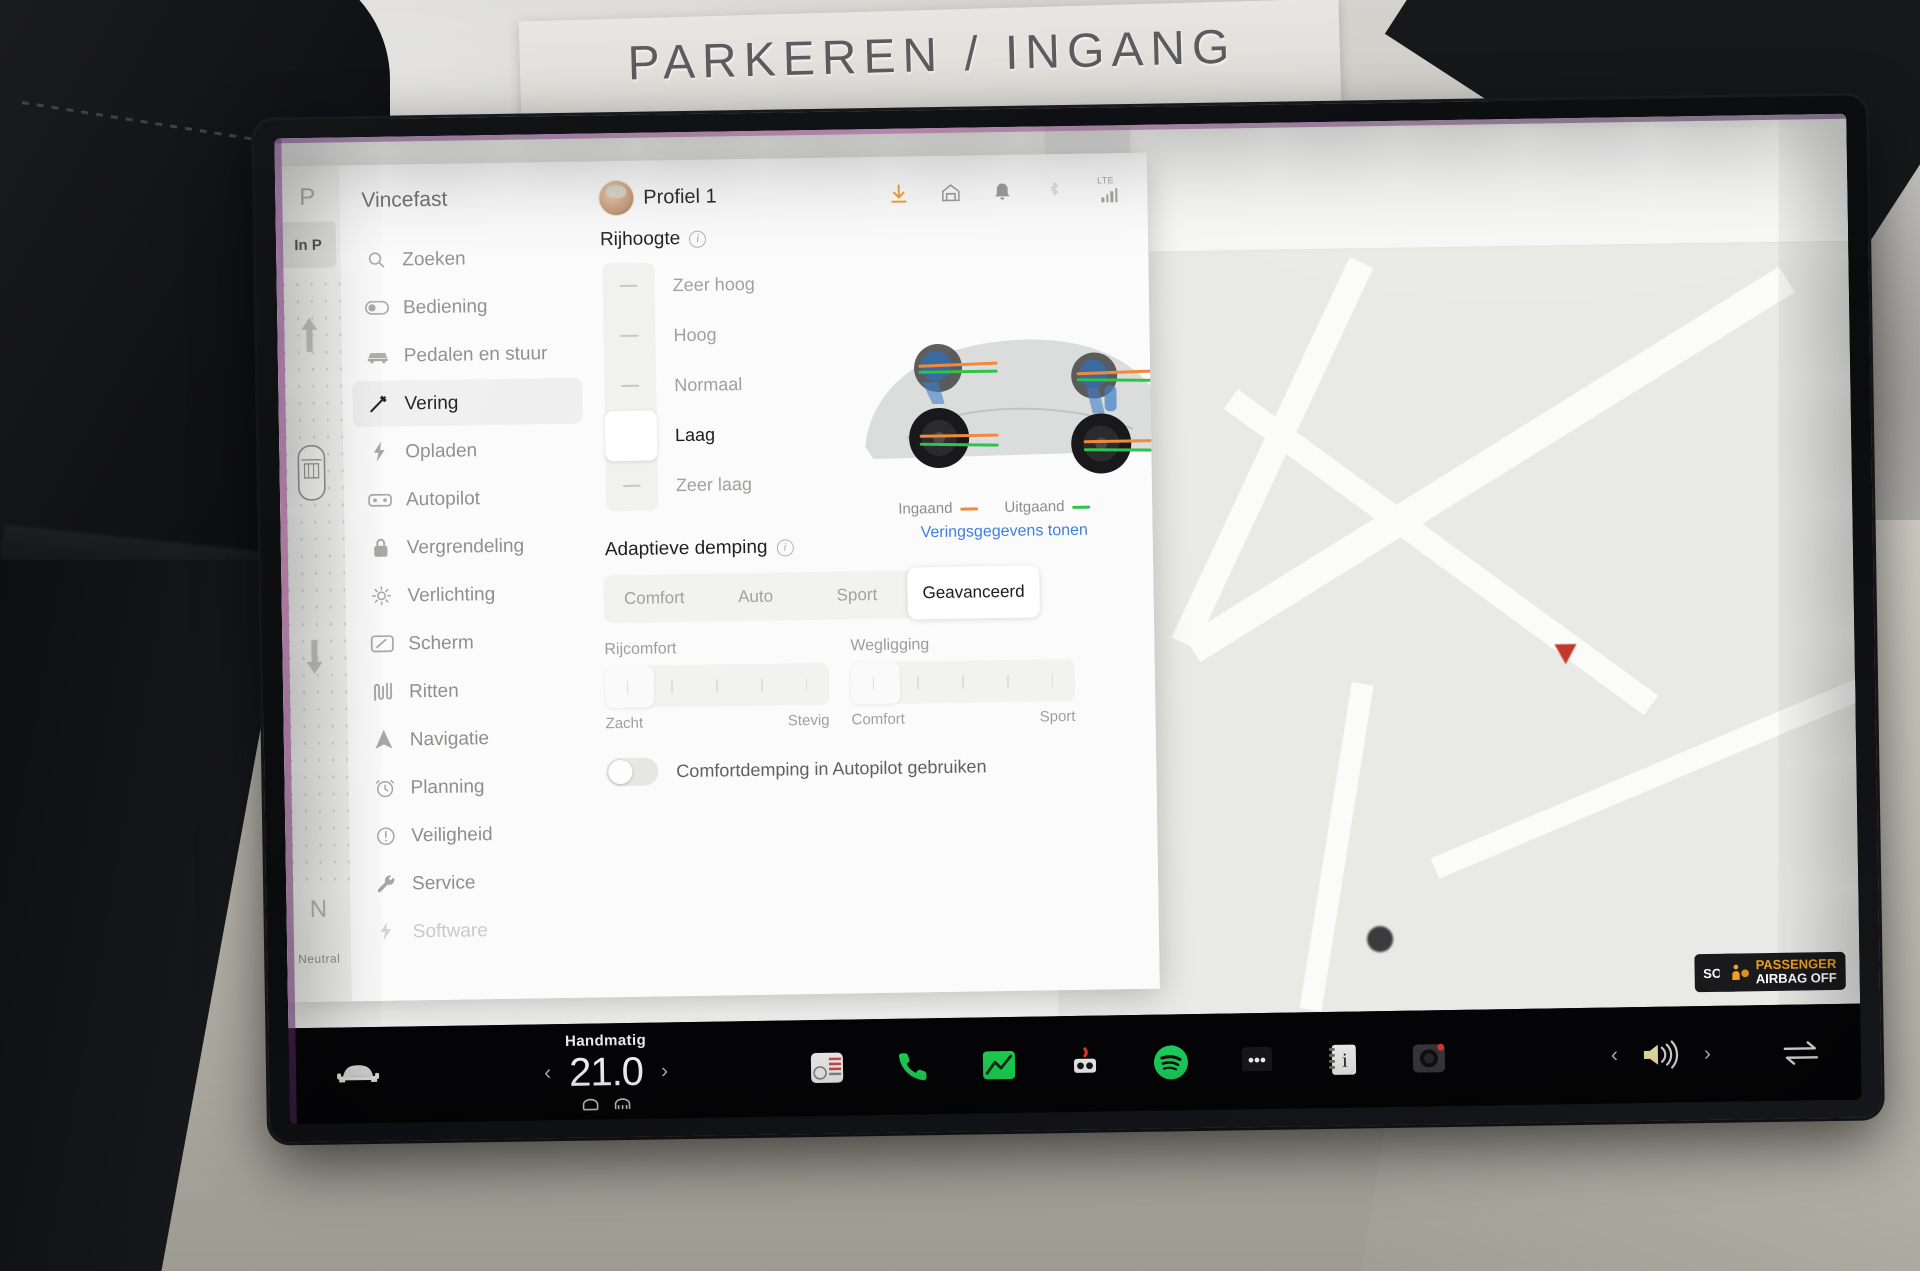  What do you see at coordinates (1707, 1054) in the screenshot?
I see `volume-increase-button: ›` at bounding box center [1707, 1054].